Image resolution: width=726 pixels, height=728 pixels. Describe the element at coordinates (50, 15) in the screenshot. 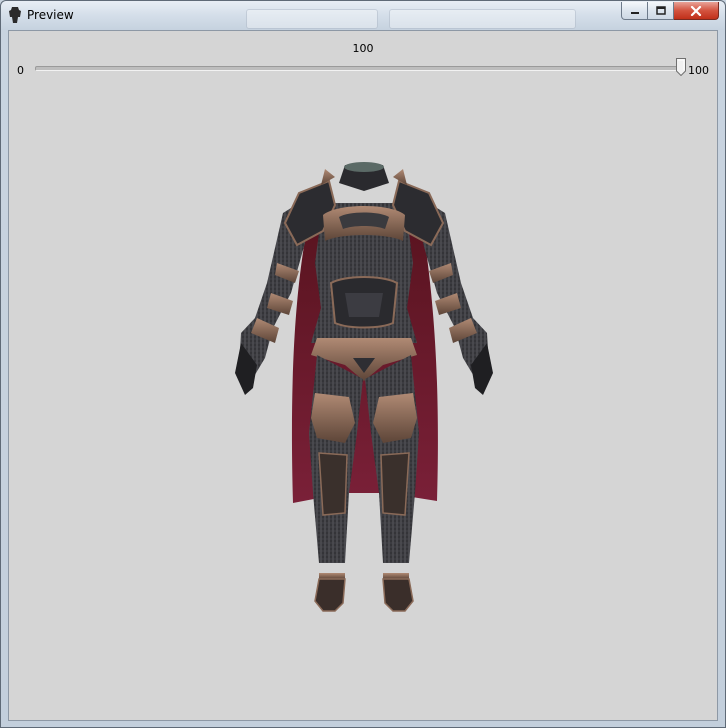

I see `window-title: Preview` at that location.